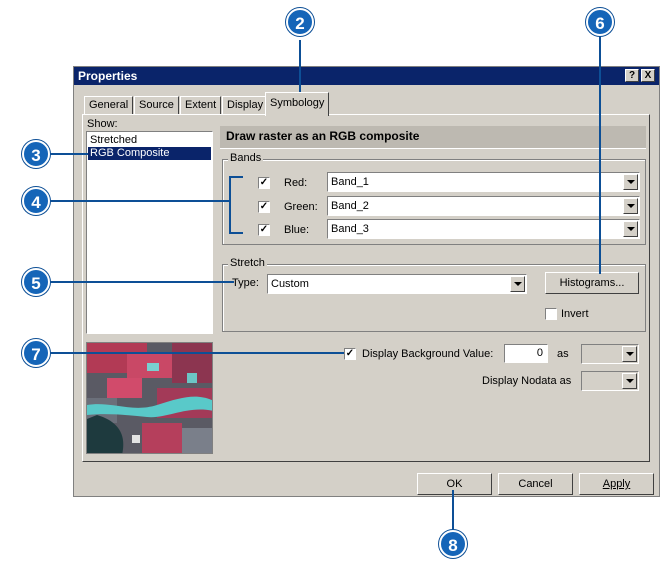 Image resolution: width=660 pixels, height=565 pixels. I want to click on blue-label: Blue:, so click(297, 230).